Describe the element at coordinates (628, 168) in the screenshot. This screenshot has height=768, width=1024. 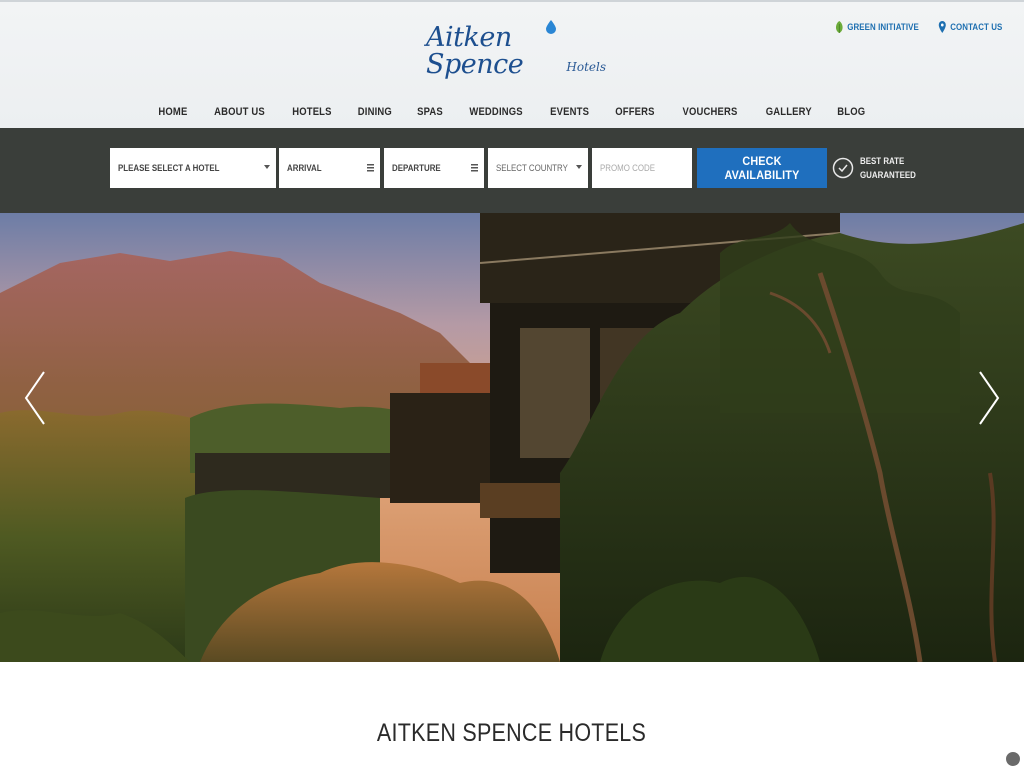
I see `promo-code-placeholder: PROMO CODE` at that location.